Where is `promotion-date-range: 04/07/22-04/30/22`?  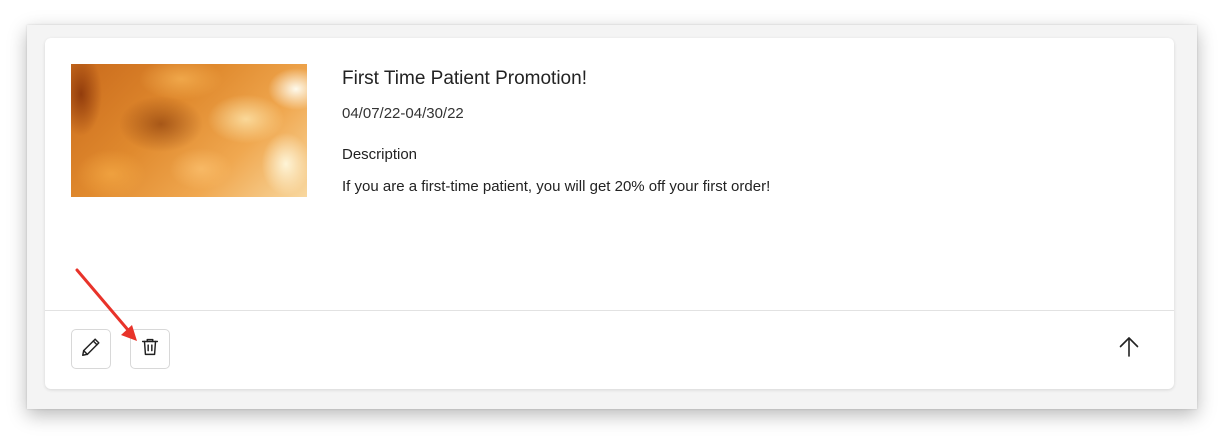
promotion-date-range: 04/07/22-04/30/22 is located at coordinates (403, 113).